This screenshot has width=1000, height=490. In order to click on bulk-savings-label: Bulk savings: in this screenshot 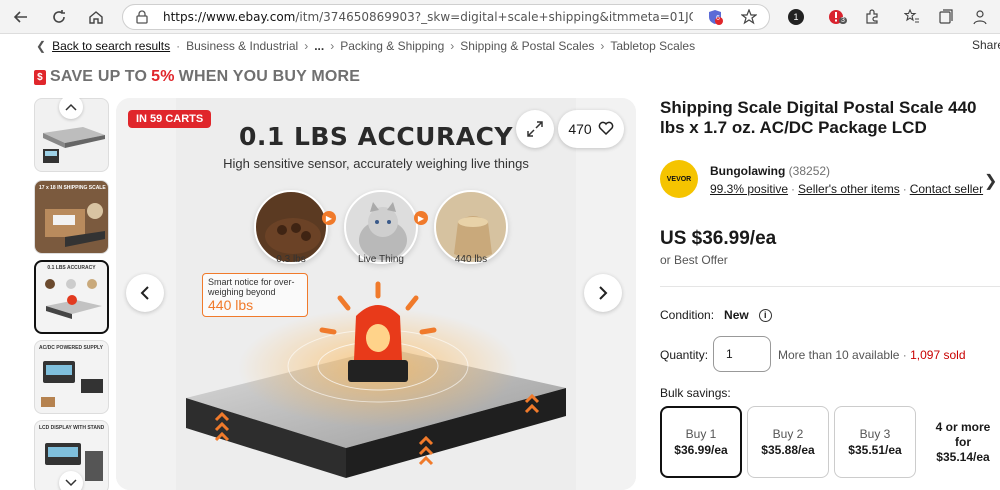, I will do `click(695, 393)`.